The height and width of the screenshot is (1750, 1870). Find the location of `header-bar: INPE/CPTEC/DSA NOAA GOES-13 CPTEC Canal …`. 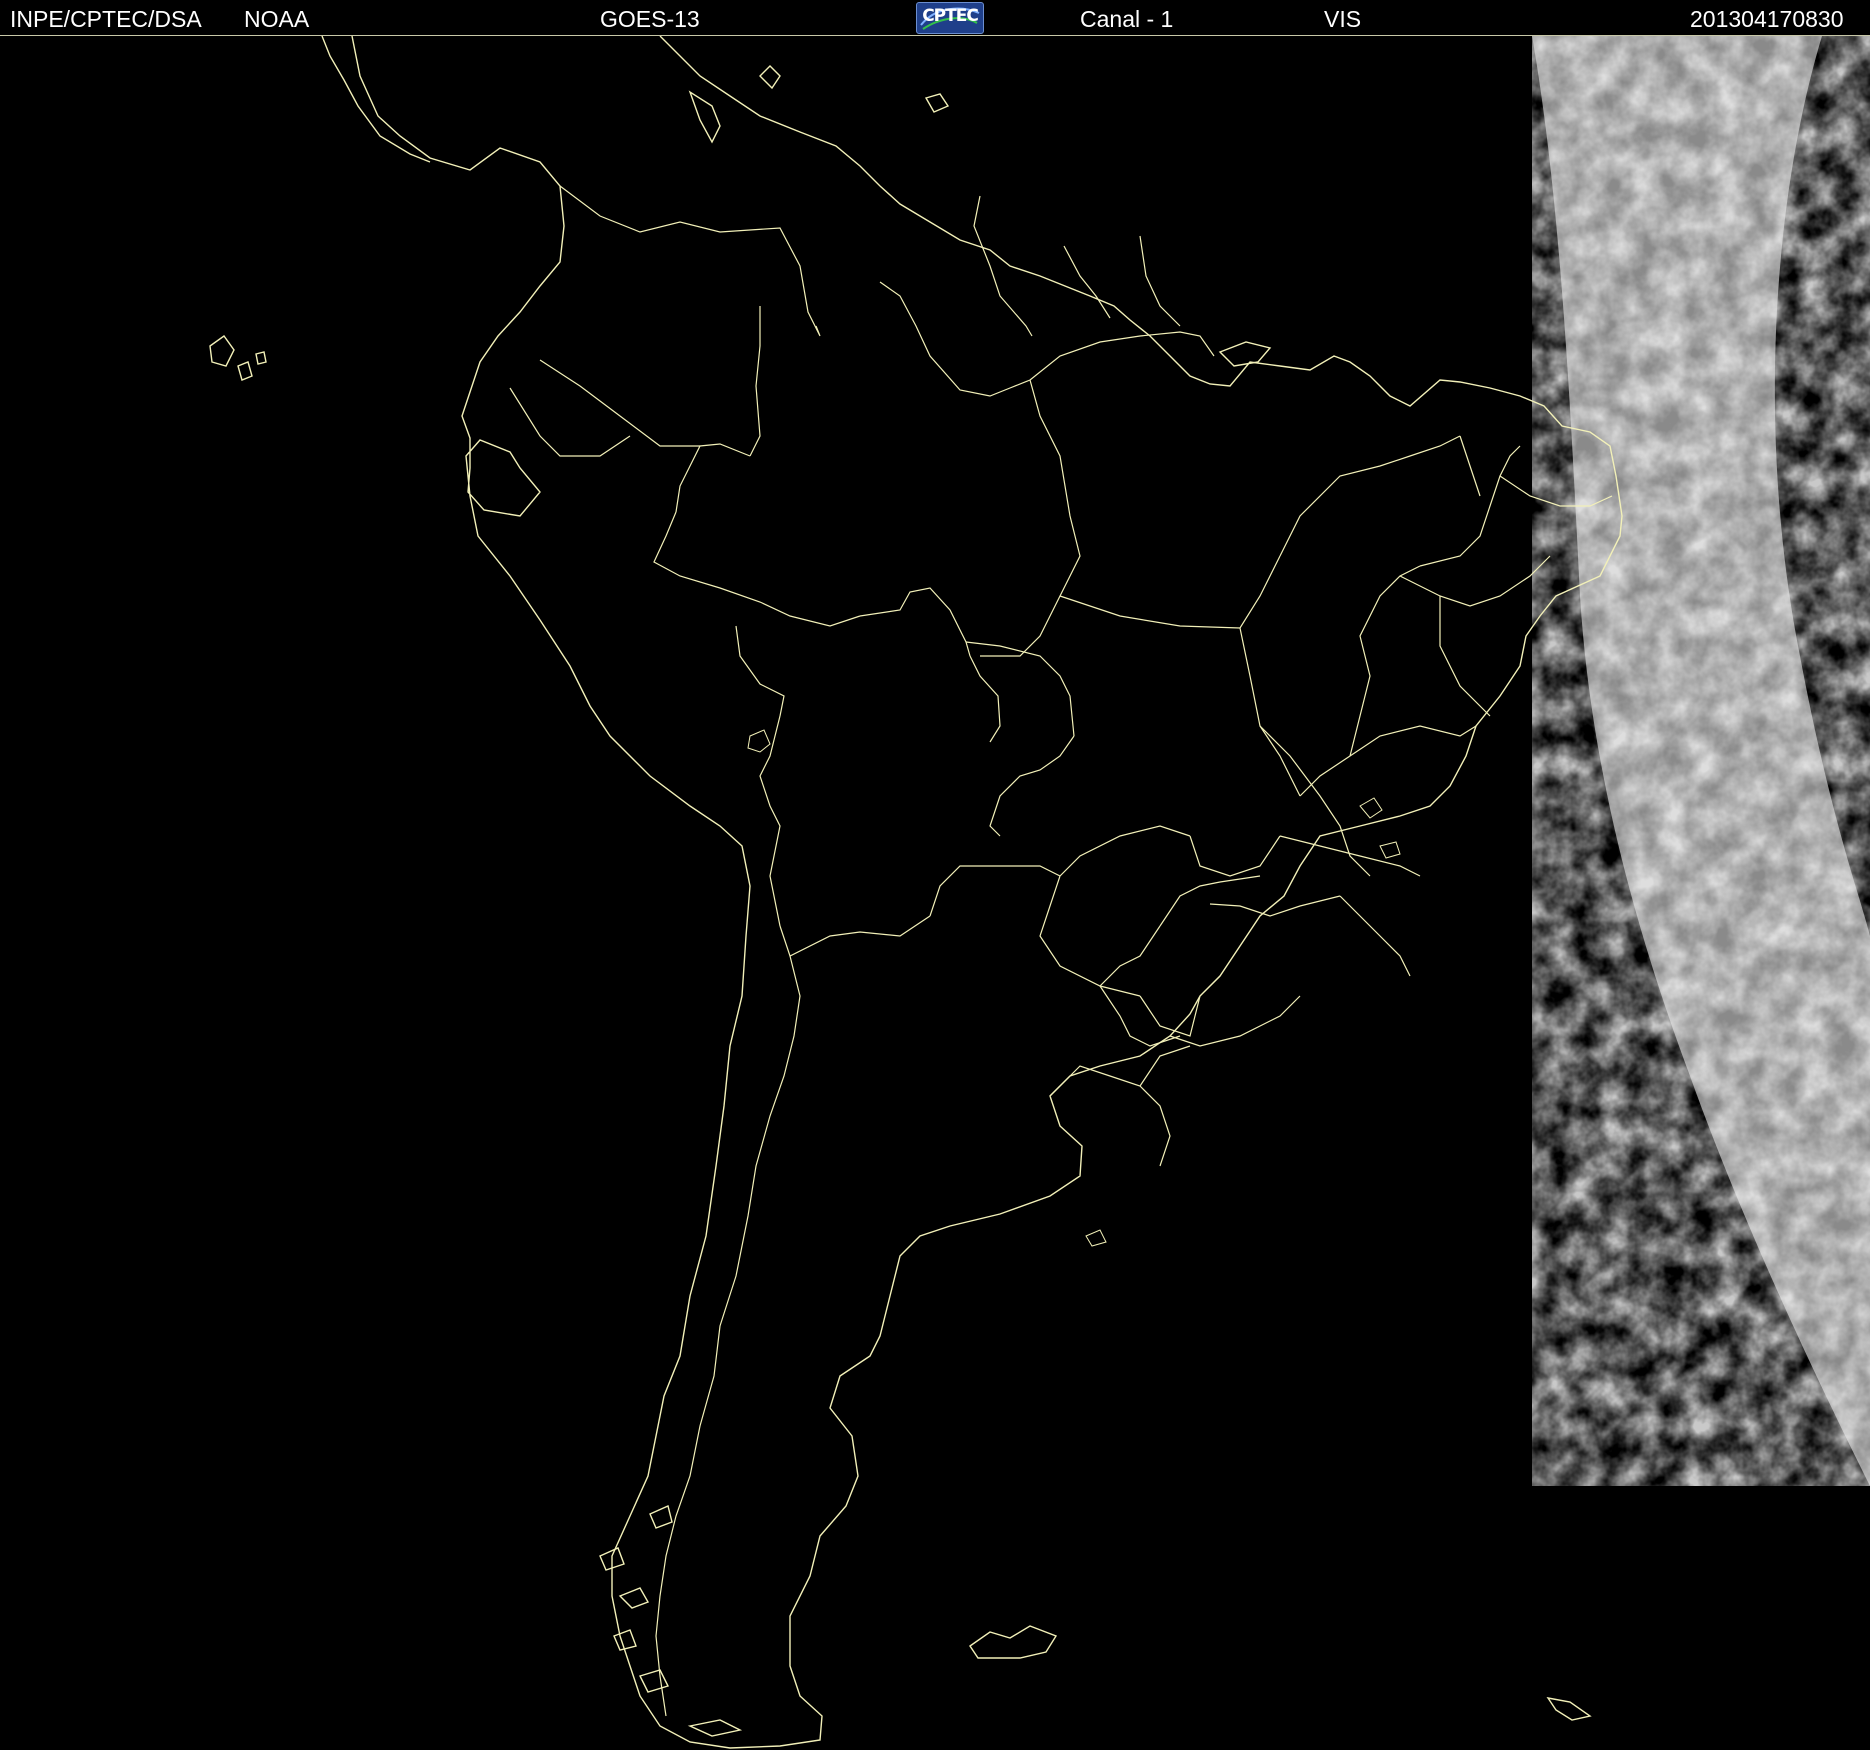

header-bar: INPE/CPTEC/DSA NOAA GOES-13 CPTEC Canal … is located at coordinates (935, 18).